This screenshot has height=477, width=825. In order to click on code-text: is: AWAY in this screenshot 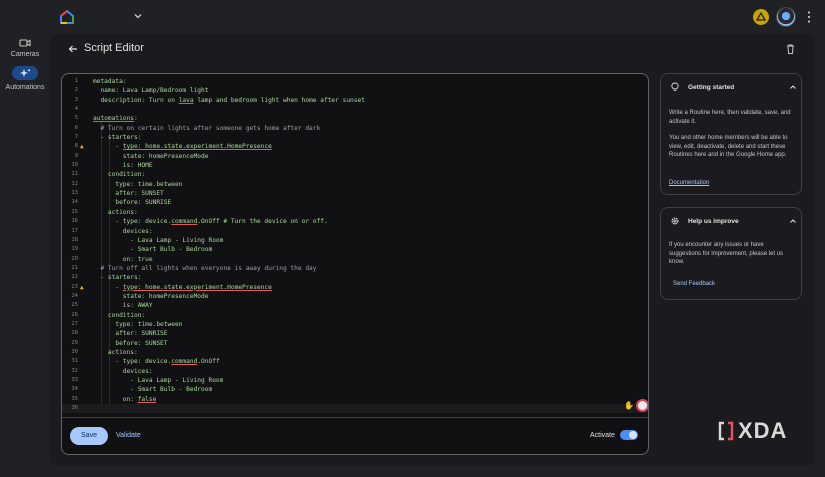, I will do `click(123, 306)`.